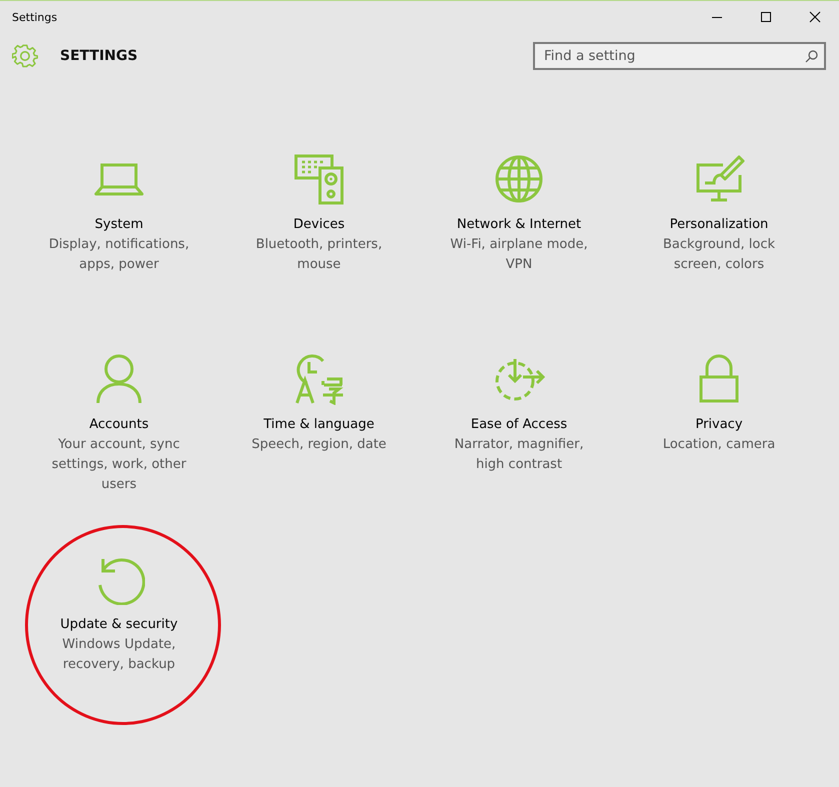 The image size is (839, 787). I want to click on page-title: SETTINGS, so click(99, 56).